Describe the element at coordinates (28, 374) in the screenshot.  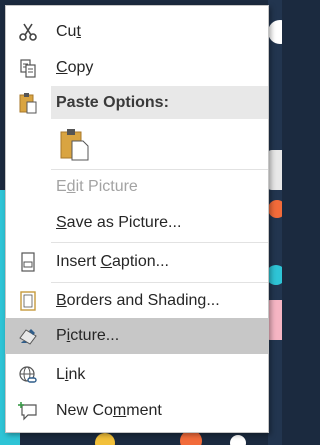
I see `globe-link-icon` at that location.